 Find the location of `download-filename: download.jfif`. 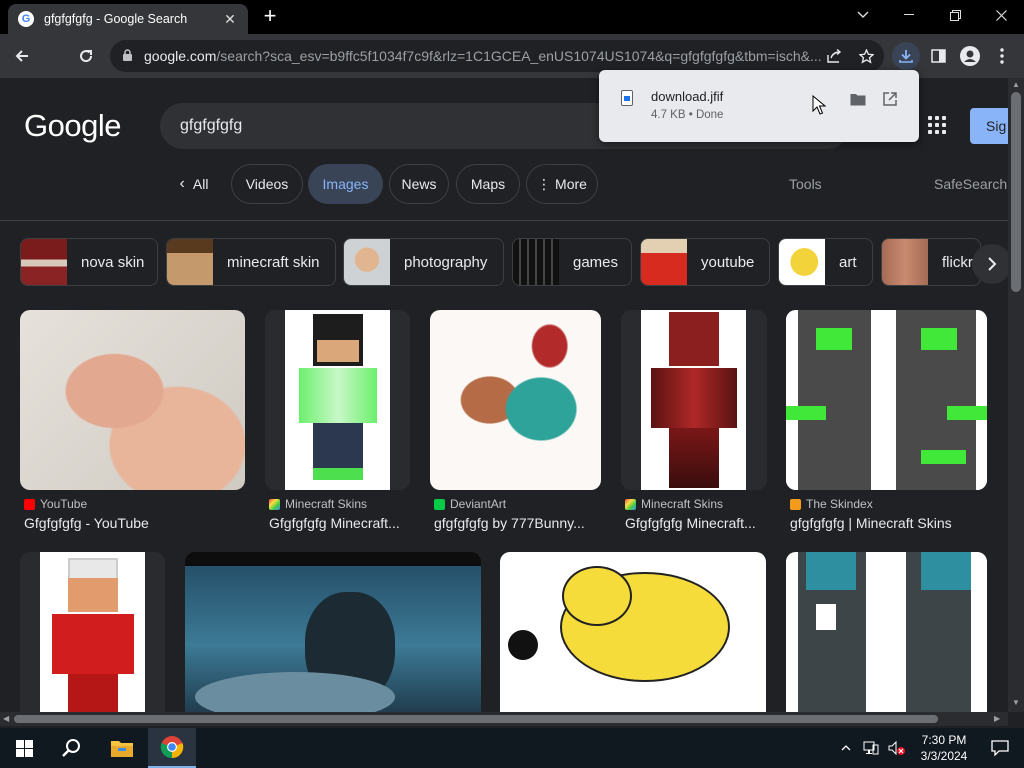

download-filename: download.jfif is located at coordinates (687, 96).